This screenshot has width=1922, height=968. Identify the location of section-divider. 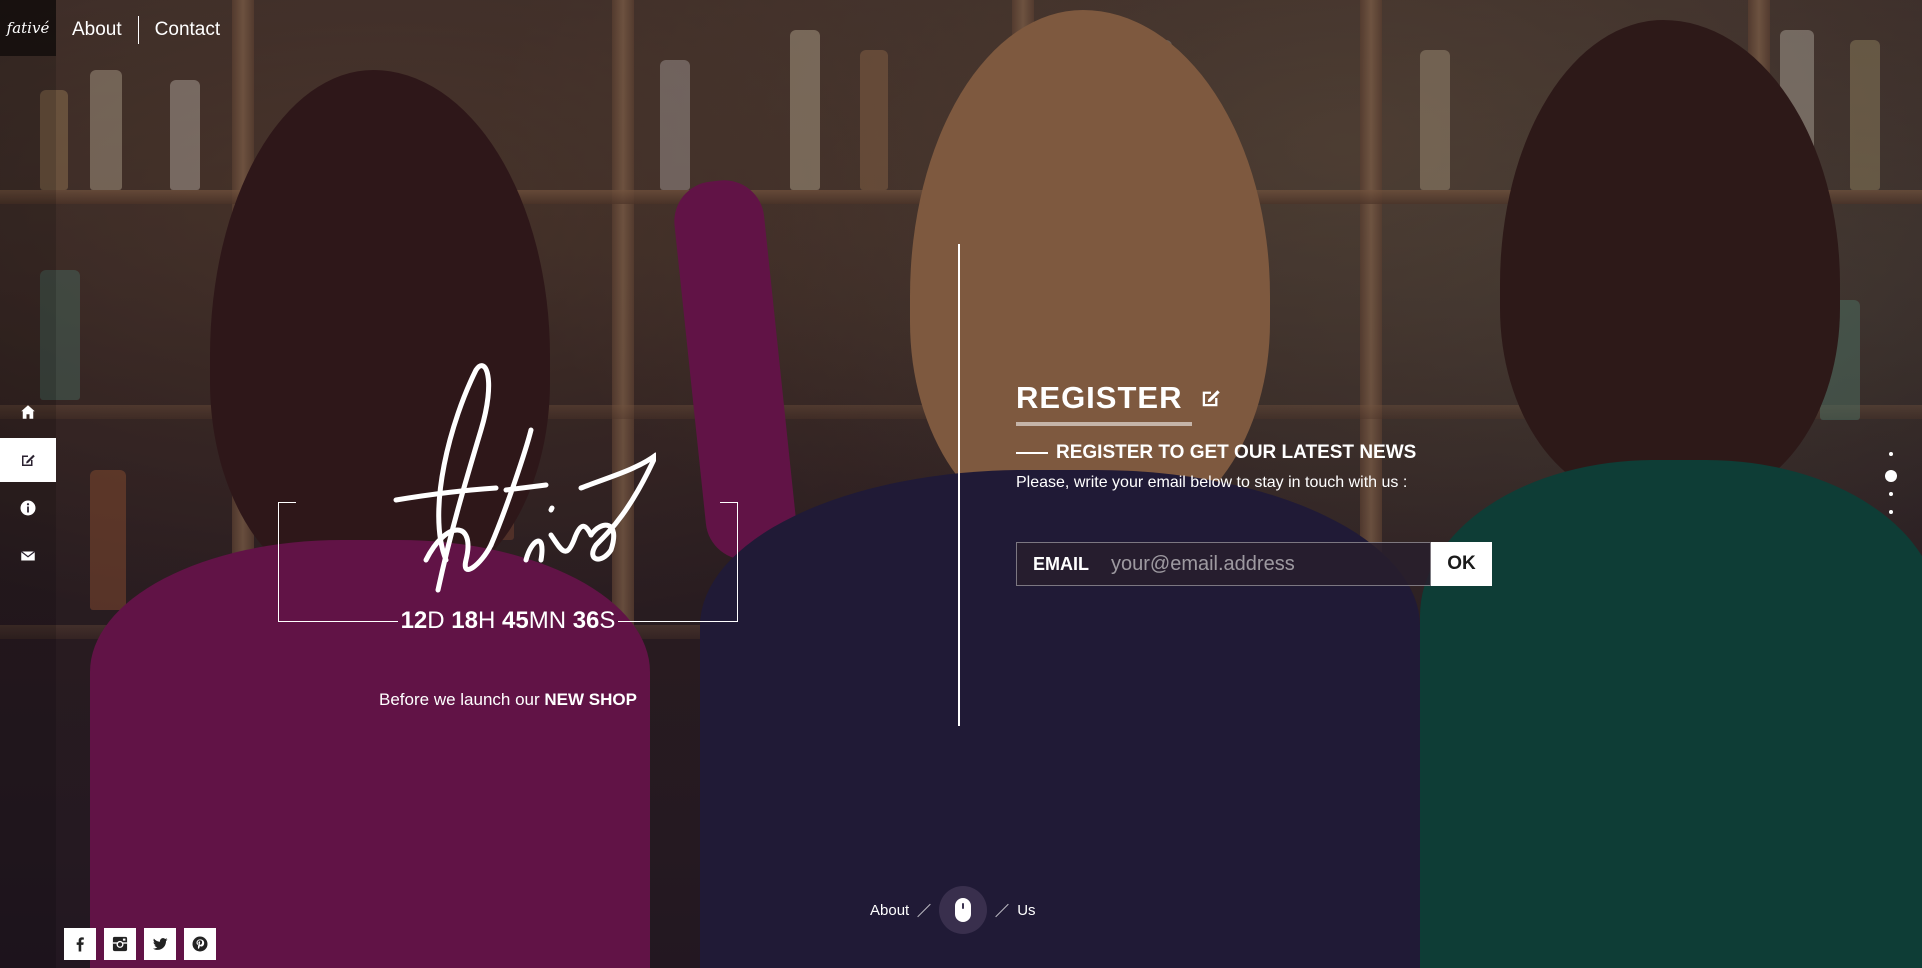
(959, 485).